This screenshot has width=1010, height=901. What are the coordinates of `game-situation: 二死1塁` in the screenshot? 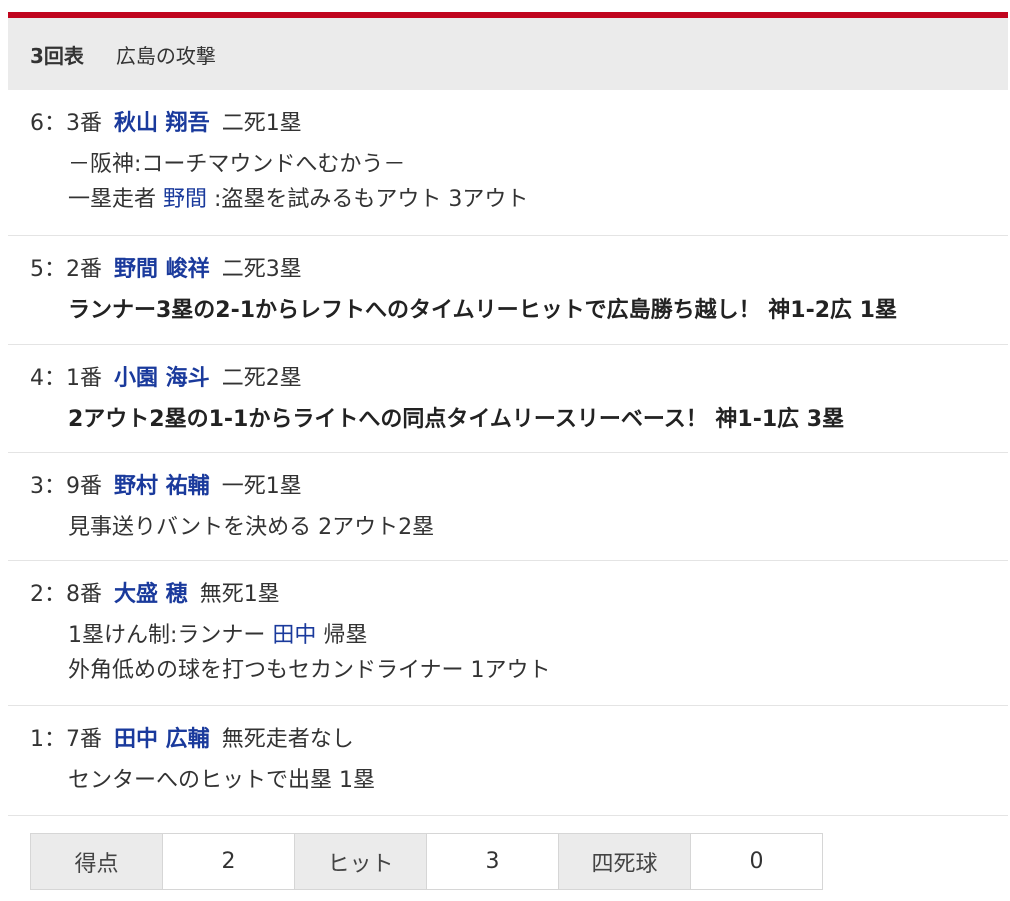 It's located at (261, 123).